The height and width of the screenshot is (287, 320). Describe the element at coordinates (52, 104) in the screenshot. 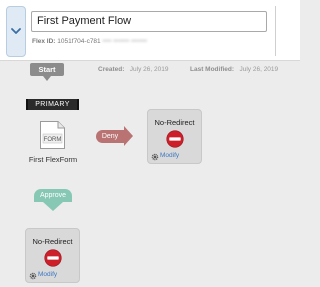

I see `primary-tag: PRIMARY` at that location.